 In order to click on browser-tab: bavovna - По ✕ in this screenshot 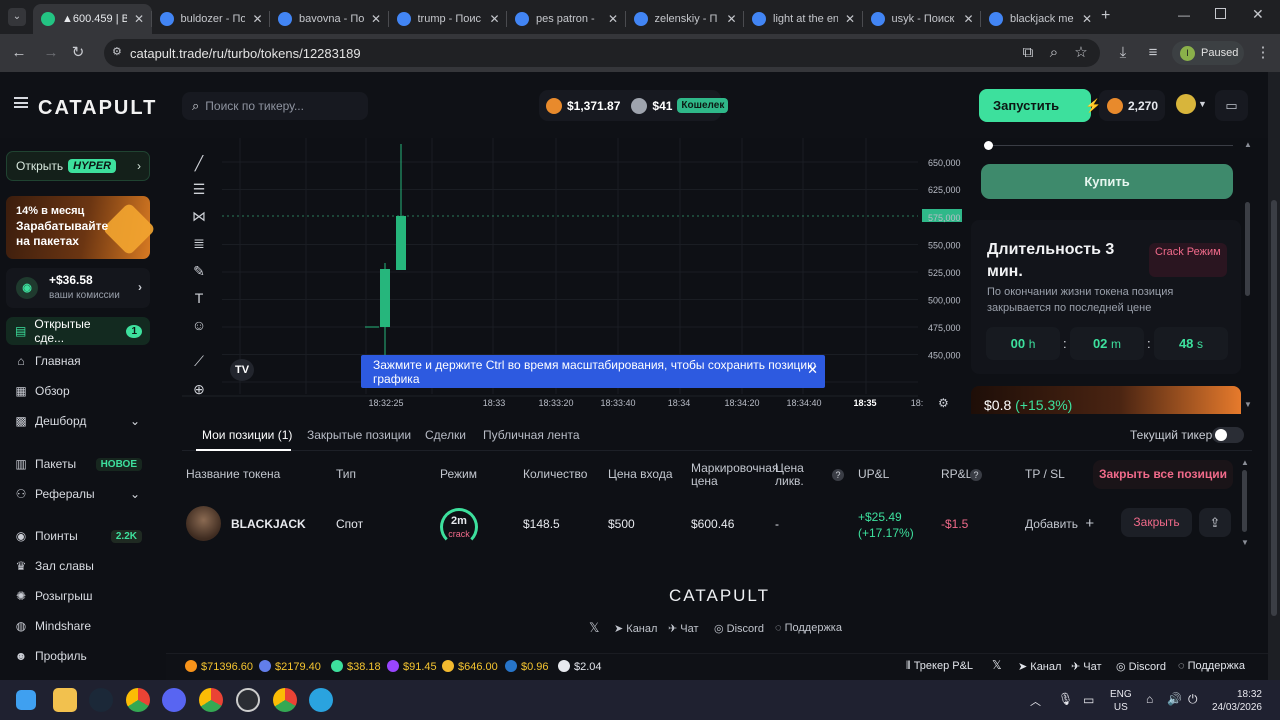, I will do `click(329, 19)`.